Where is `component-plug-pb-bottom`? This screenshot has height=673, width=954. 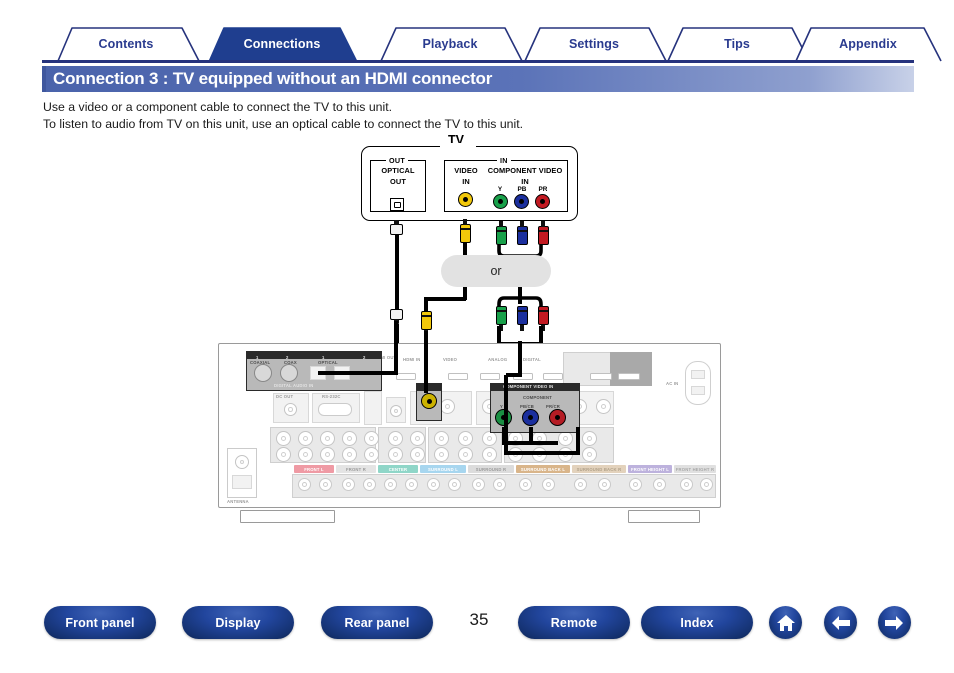 component-plug-pb-bottom is located at coordinates (522, 318).